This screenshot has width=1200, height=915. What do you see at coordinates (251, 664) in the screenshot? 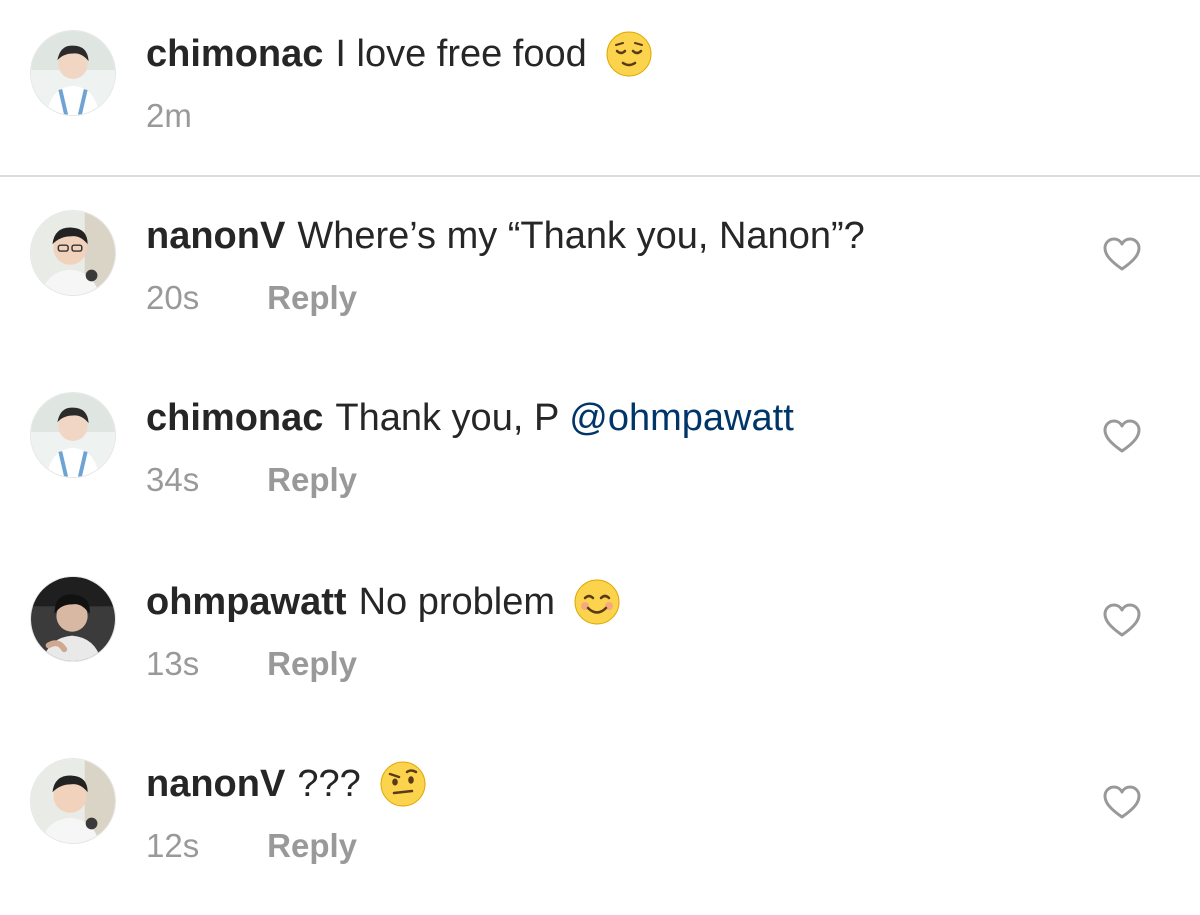
I see `comment-meta: 13s Reply` at bounding box center [251, 664].